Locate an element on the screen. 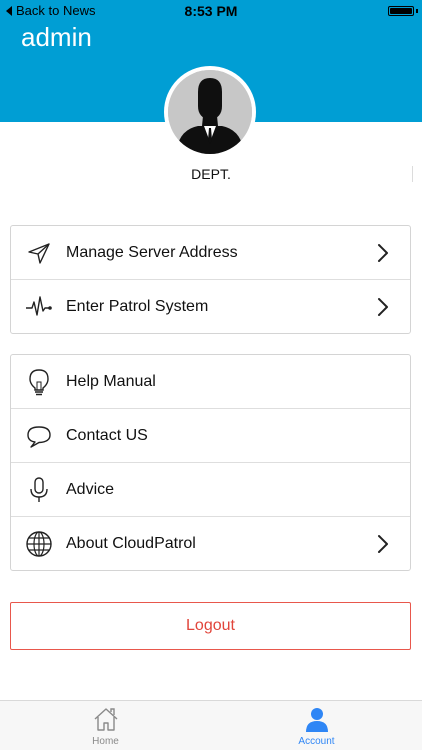 The image size is (422, 750). home-icon is located at coordinates (106, 719).